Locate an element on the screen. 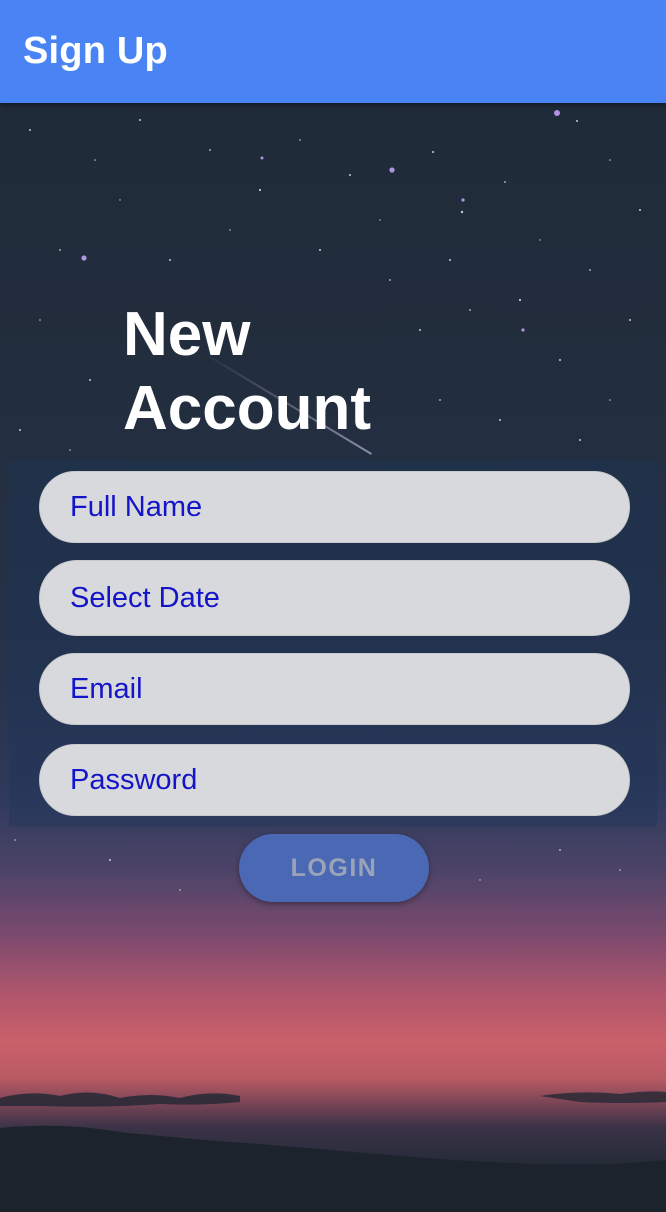 Image resolution: width=666 pixels, height=1212 pixels. date-picker-field: Select Date is located at coordinates (334, 598).